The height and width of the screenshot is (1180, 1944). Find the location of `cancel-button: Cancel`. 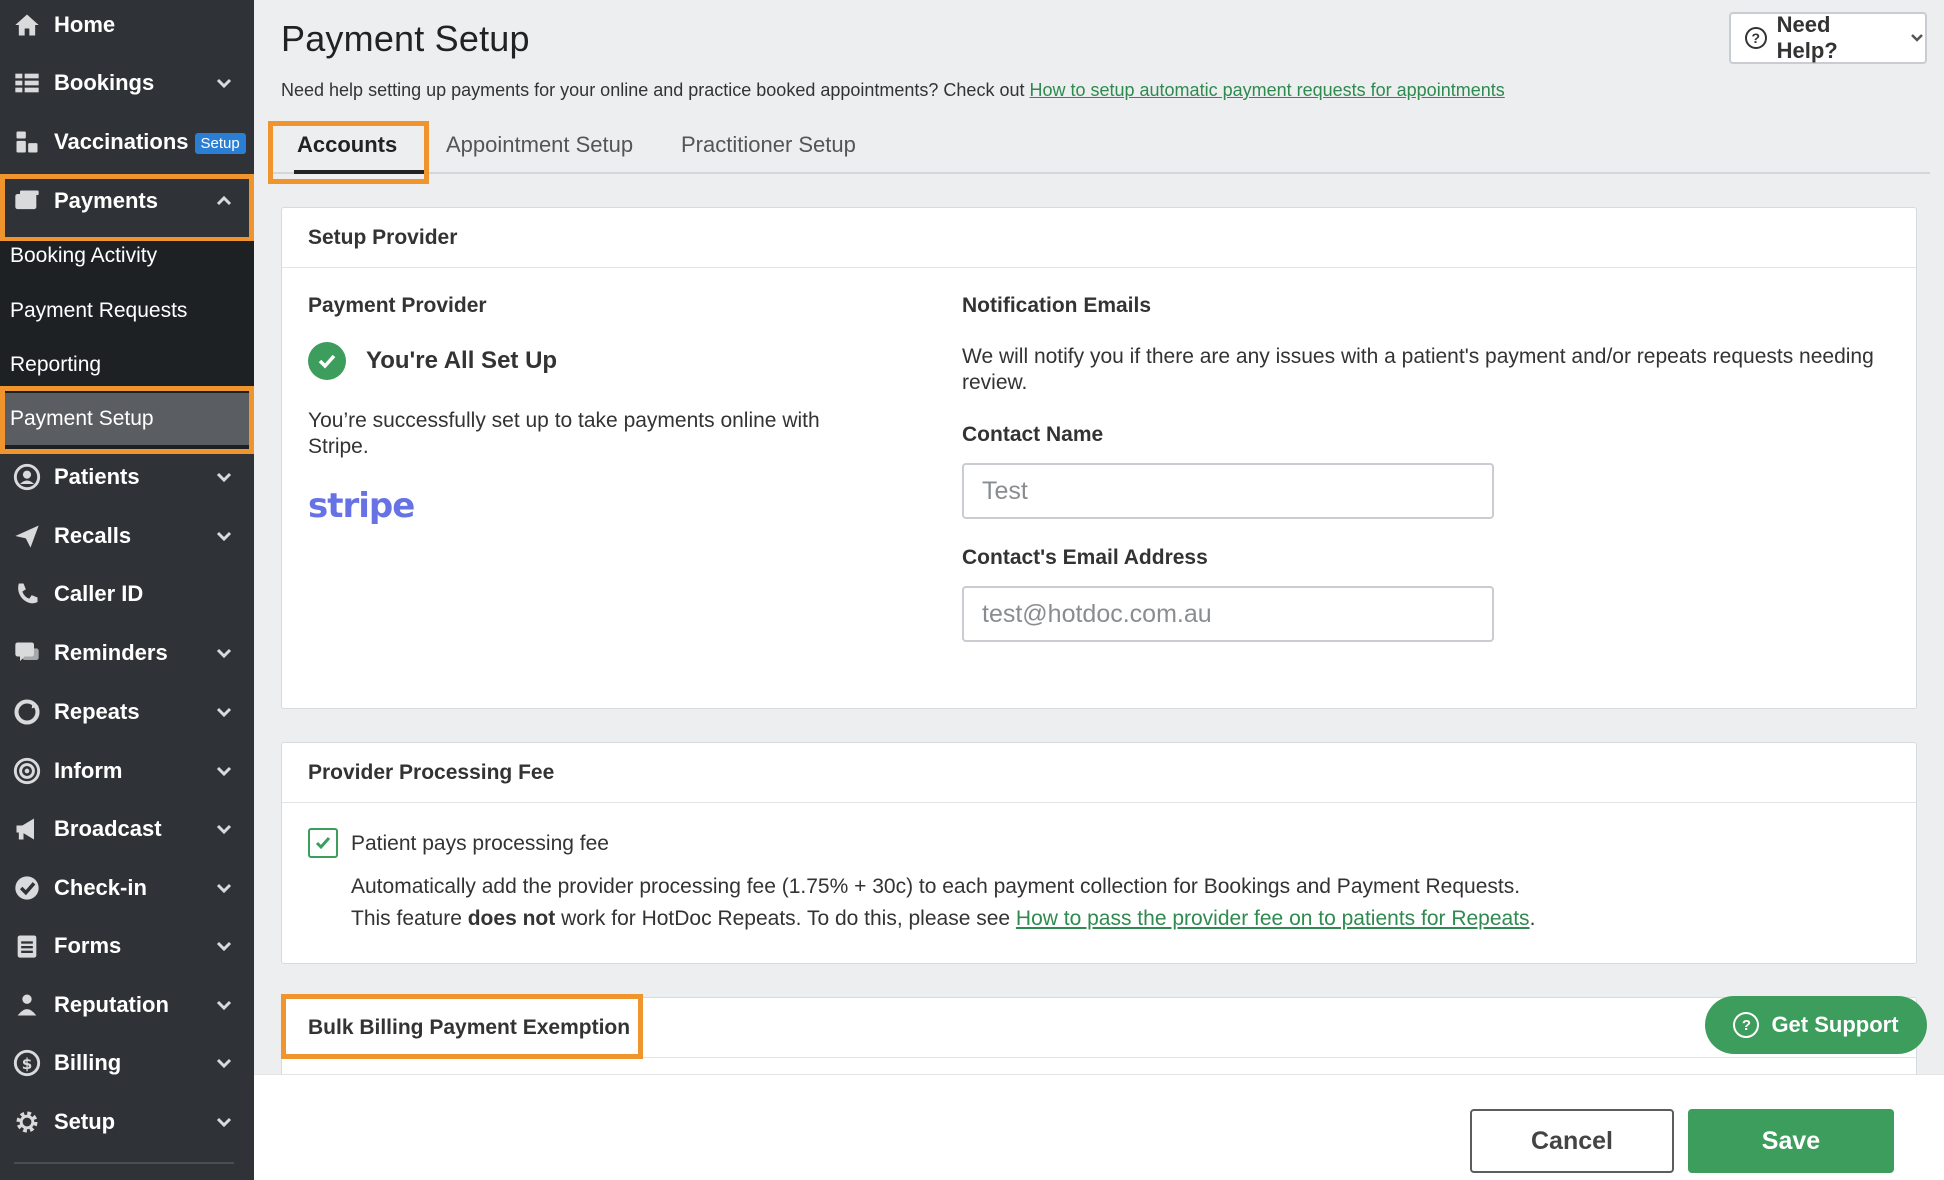

cancel-button: Cancel is located at coordinates (1572, 1141).